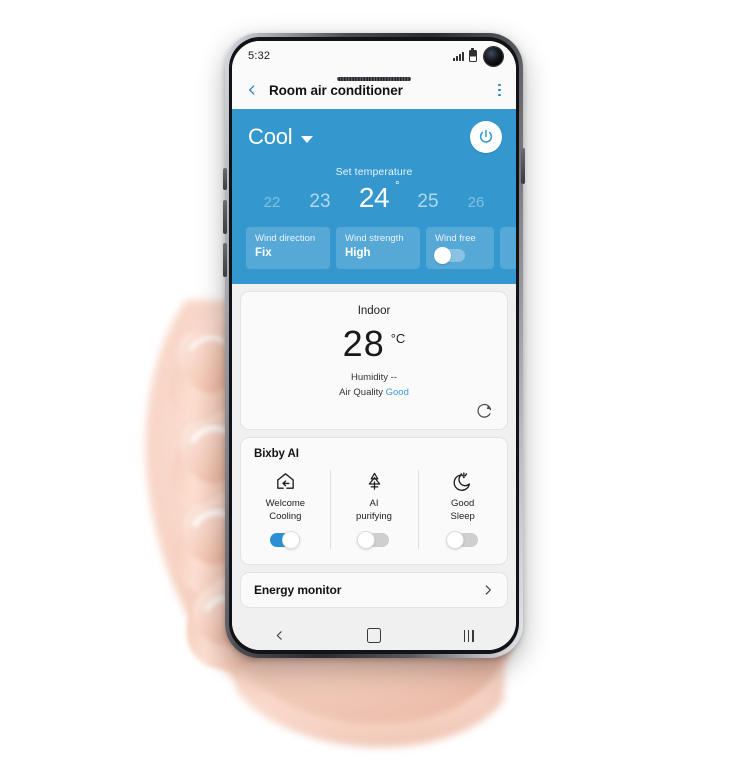 This screenshot has width=750, height=763. I want to click on bixby-button, so click(225, 260).